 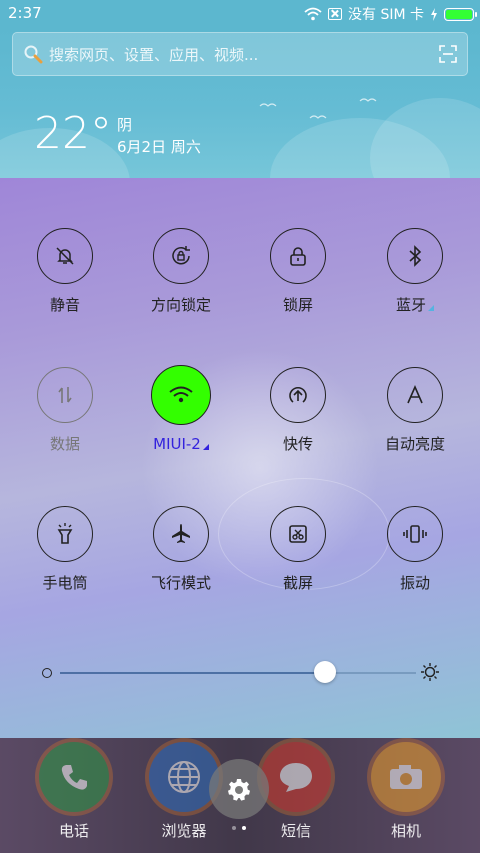 What do you see at coordinates (460, 14) in the screenshot?
I see `battery-icon` at bounding box center [460, 14].